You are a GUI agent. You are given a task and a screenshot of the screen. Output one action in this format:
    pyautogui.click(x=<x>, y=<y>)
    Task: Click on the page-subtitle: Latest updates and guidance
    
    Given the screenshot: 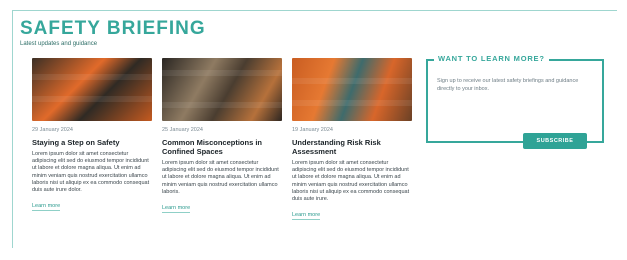 What is the action you would take?
    pyautogui.click(x=59, y=44)
    